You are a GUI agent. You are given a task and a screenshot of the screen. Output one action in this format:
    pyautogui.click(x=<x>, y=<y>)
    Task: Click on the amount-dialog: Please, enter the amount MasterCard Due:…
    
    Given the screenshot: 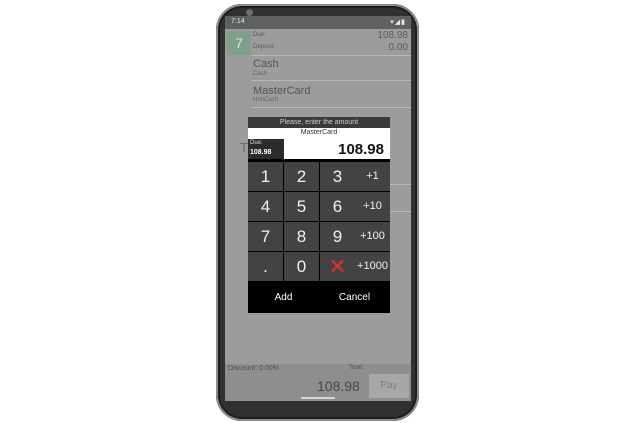 What is the action you would take?
    pyautogui.click(x=319, y=215)
    